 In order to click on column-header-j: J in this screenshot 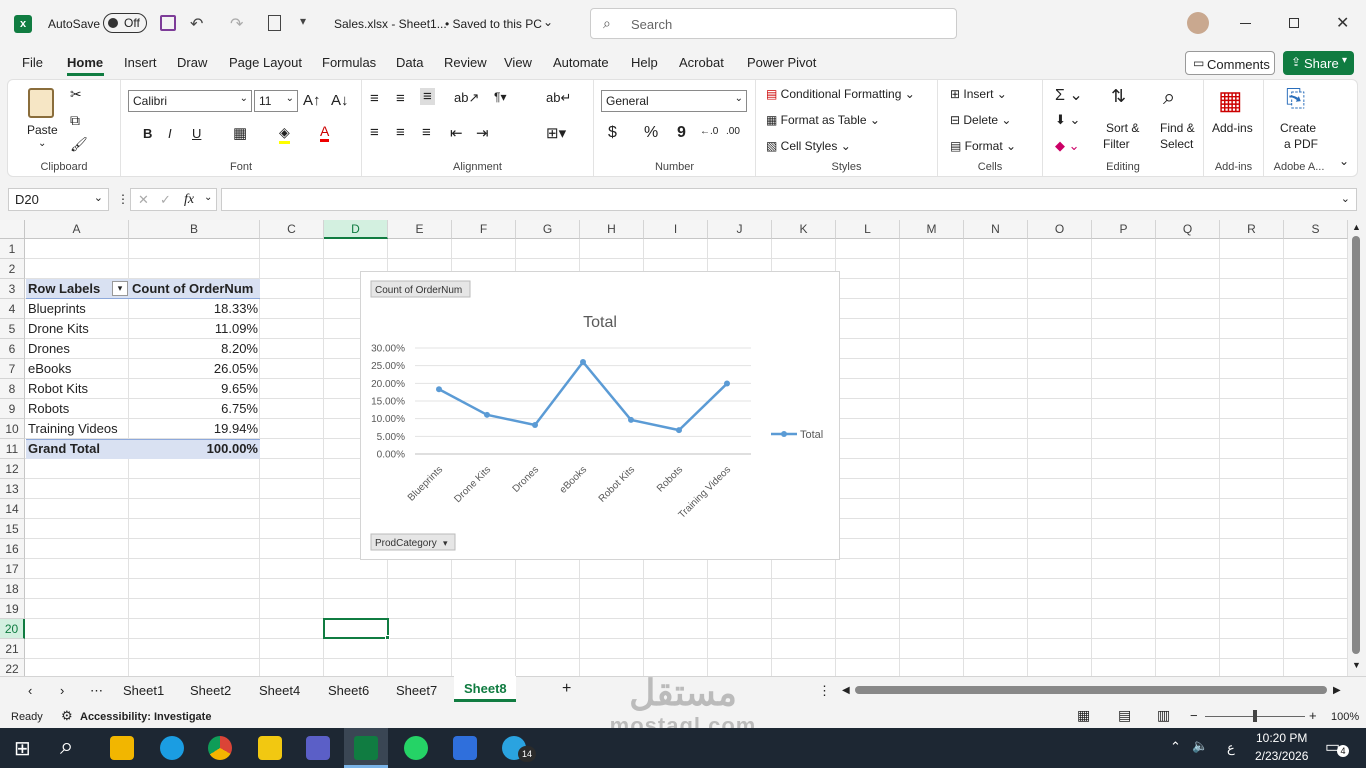, I will do `click(740, 229)`.